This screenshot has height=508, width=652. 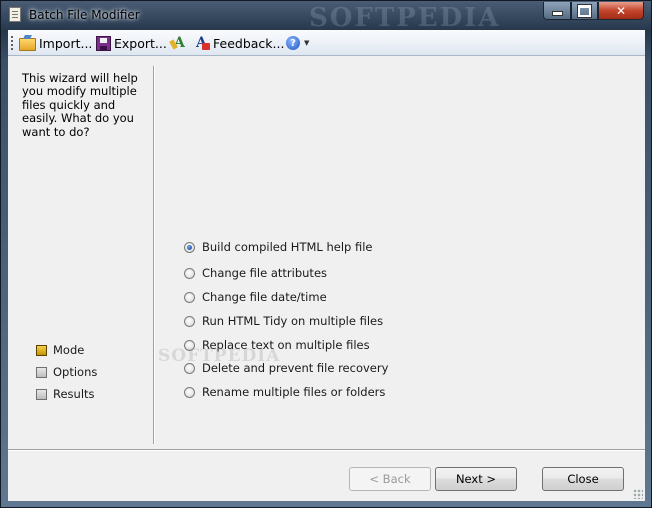 I want to click on option-html-tidy: Run HTML Tidy on multiple files, so click(x=283, y=321).